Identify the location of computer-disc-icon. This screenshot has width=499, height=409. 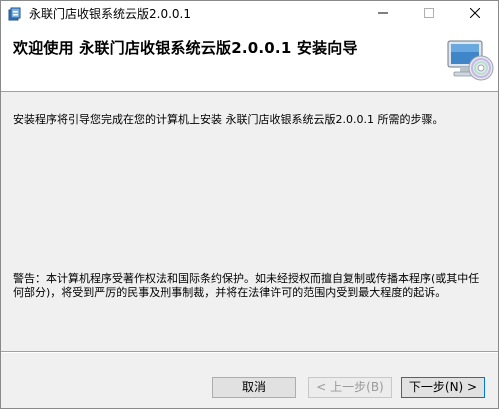
(470, 60).